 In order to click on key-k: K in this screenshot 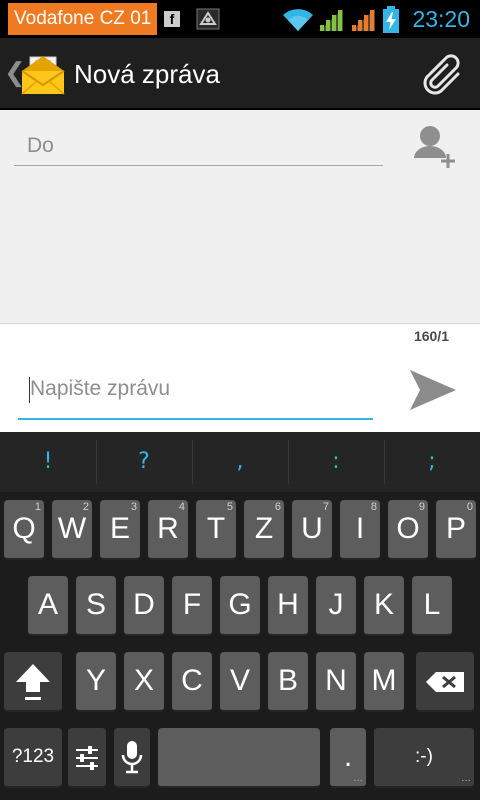, I will do `click(384, 606)`.